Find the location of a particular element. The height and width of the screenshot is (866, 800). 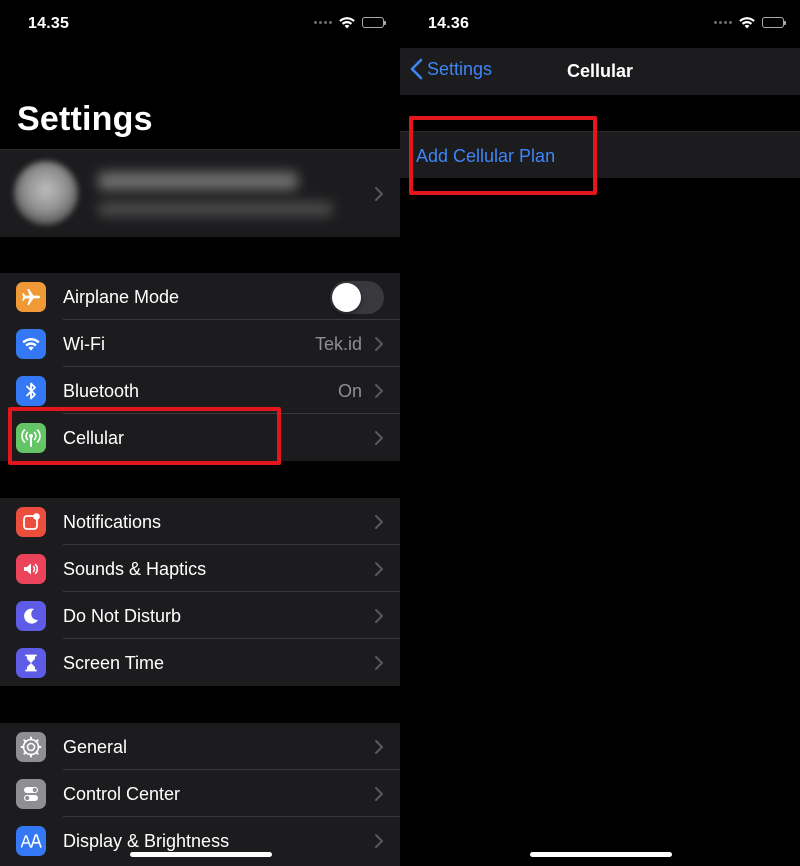

moon-icon is located at coordinates (31, 616).